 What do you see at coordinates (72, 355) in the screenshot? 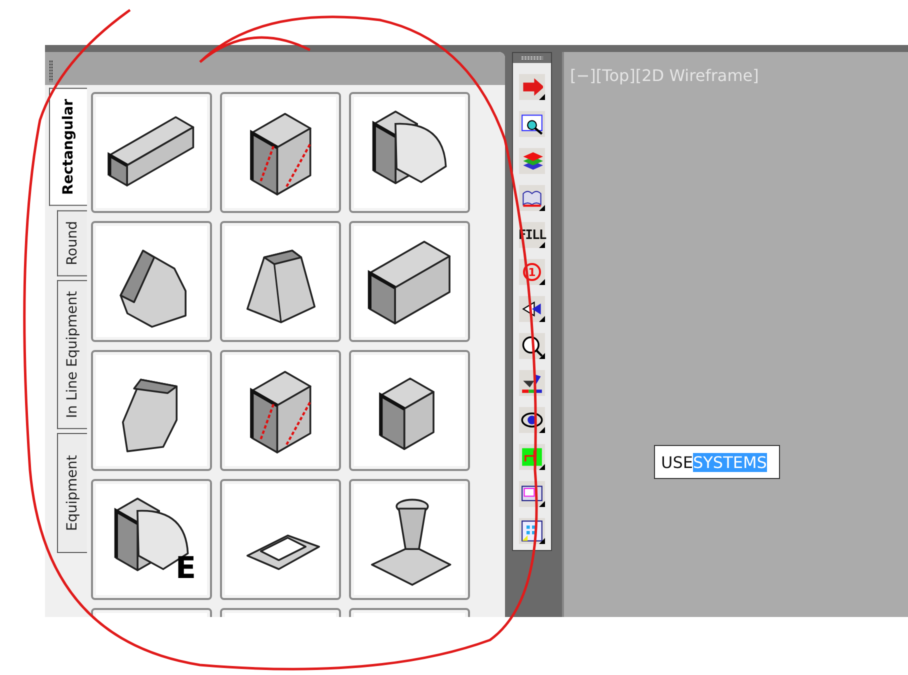
I see `palette-tab: In Line Equipment` at bounding box center [72, 355].